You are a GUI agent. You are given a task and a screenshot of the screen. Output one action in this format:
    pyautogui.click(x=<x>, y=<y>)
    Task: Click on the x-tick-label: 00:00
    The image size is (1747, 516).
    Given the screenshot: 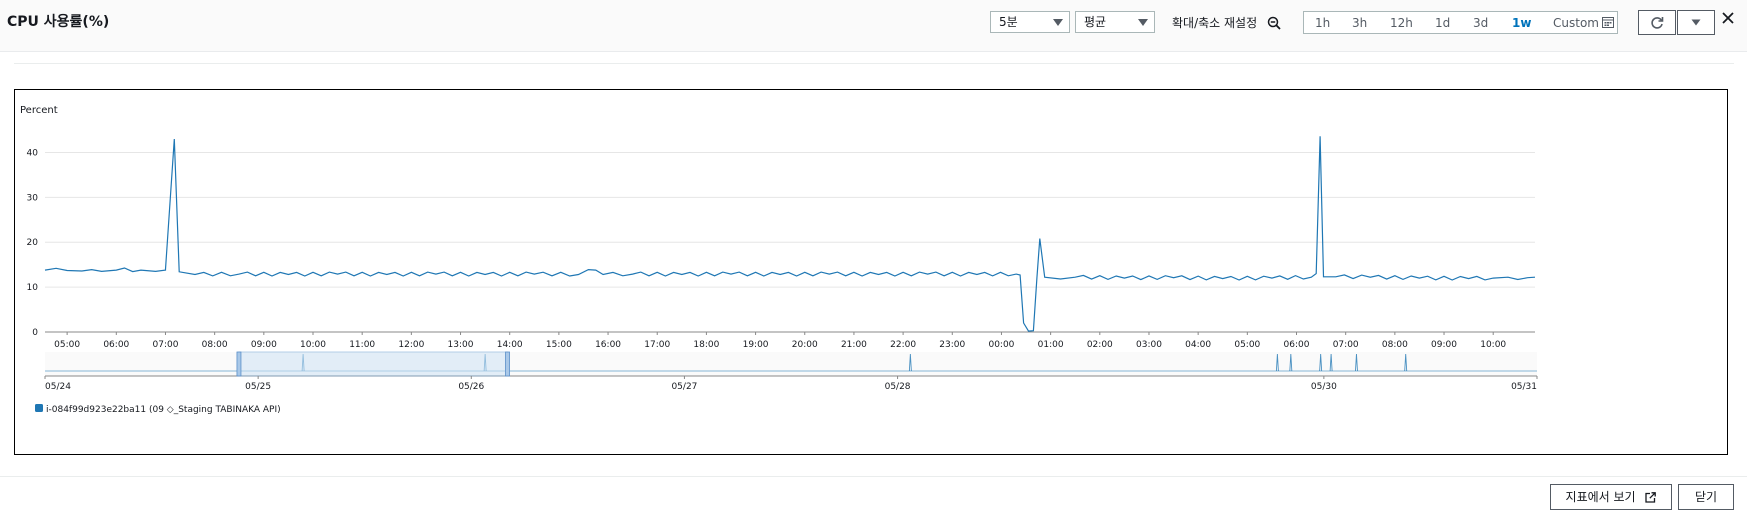 What is the action you would take?
    pyautogui.click(x=1001, y=345)
    